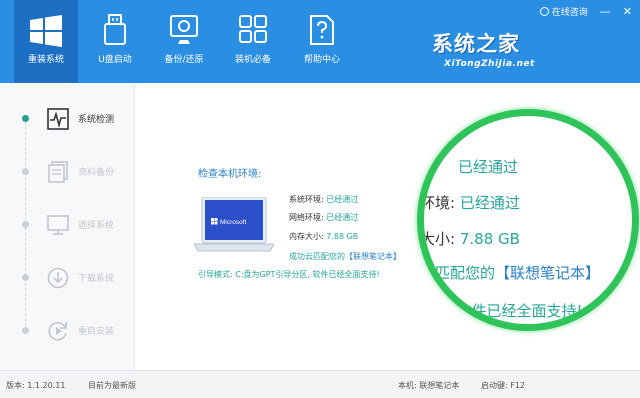  I want to click on step-restart-install: 重启安装, so click(67, 331).